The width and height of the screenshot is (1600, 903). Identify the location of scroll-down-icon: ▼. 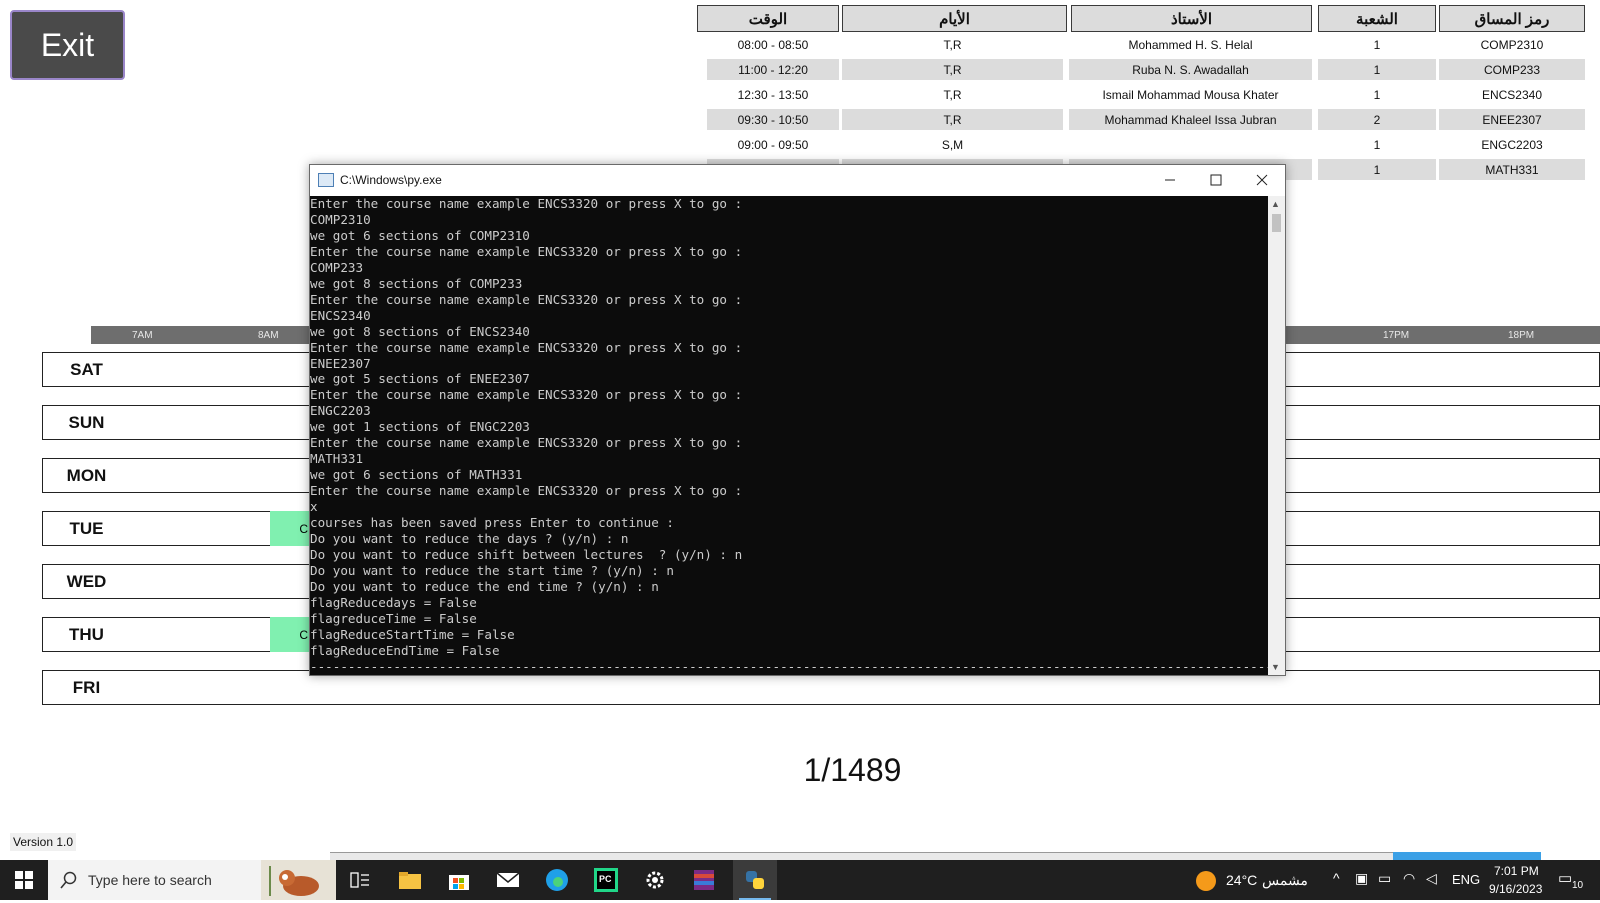
(1275, 667).